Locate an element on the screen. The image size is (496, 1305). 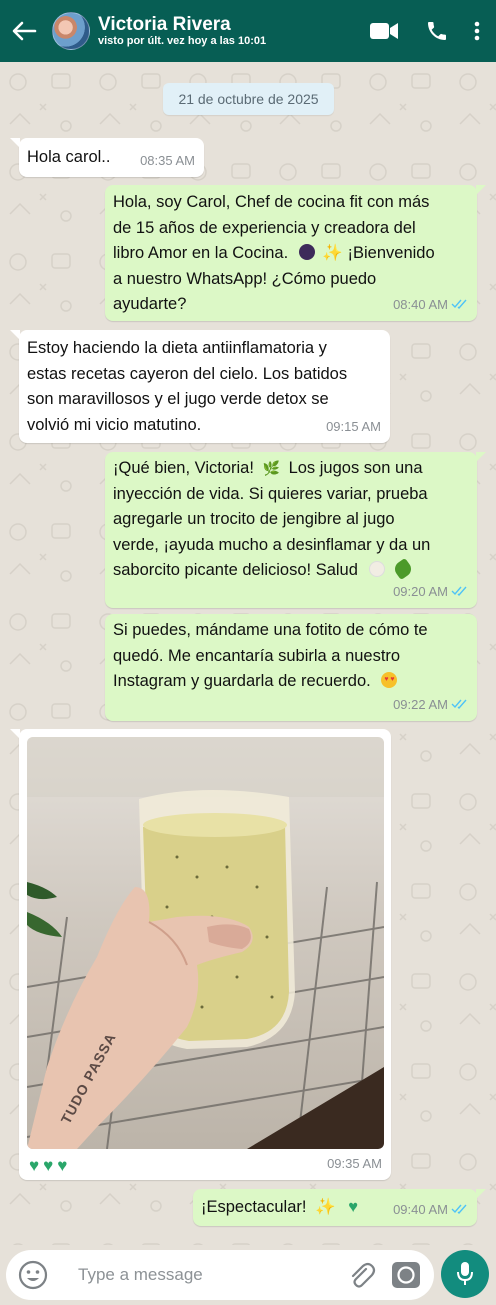
message-time: 09:15 AM is located at coordinates (353, 426).